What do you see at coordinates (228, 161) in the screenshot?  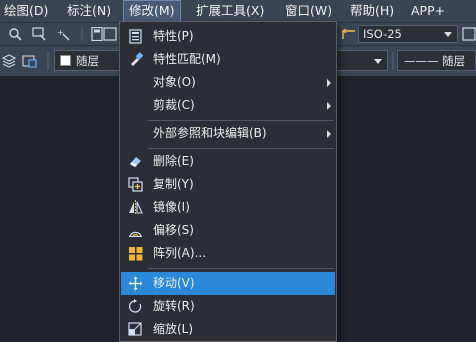 I see `menu-item-erase: 删除(E)` at bounding box center [228, 161].